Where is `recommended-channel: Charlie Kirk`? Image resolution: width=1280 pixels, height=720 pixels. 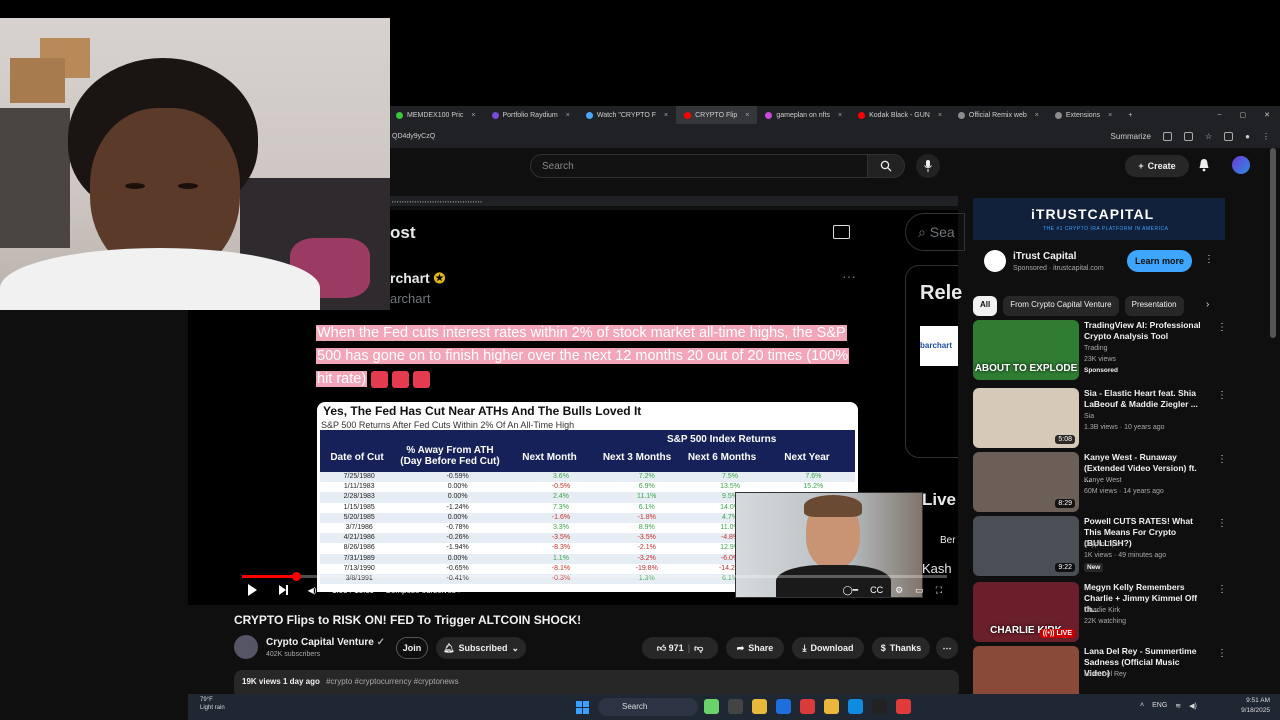 recommended-channel: Charlie Kirk is located at coordinates (1102, 610).